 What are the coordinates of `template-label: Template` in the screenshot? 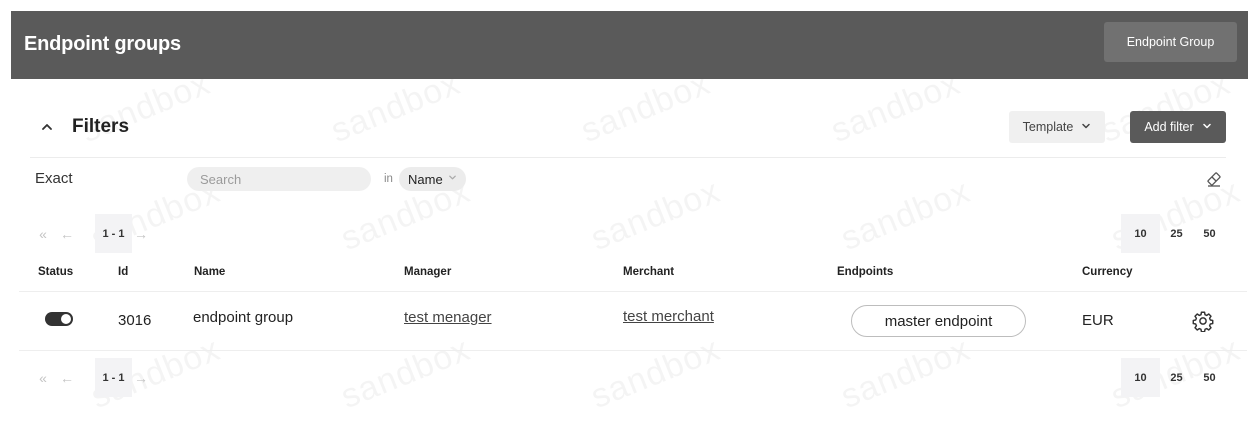 It's located at (1048, 127).